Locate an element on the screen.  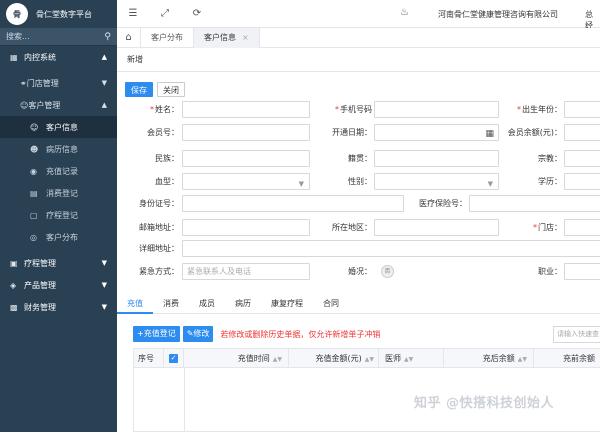
address-field is located at coordinates (246, 227).